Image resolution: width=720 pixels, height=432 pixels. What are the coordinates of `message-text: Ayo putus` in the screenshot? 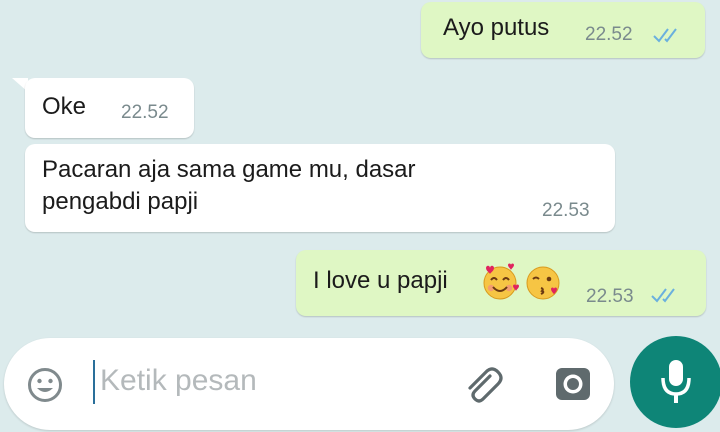 It's located at (496, 27).